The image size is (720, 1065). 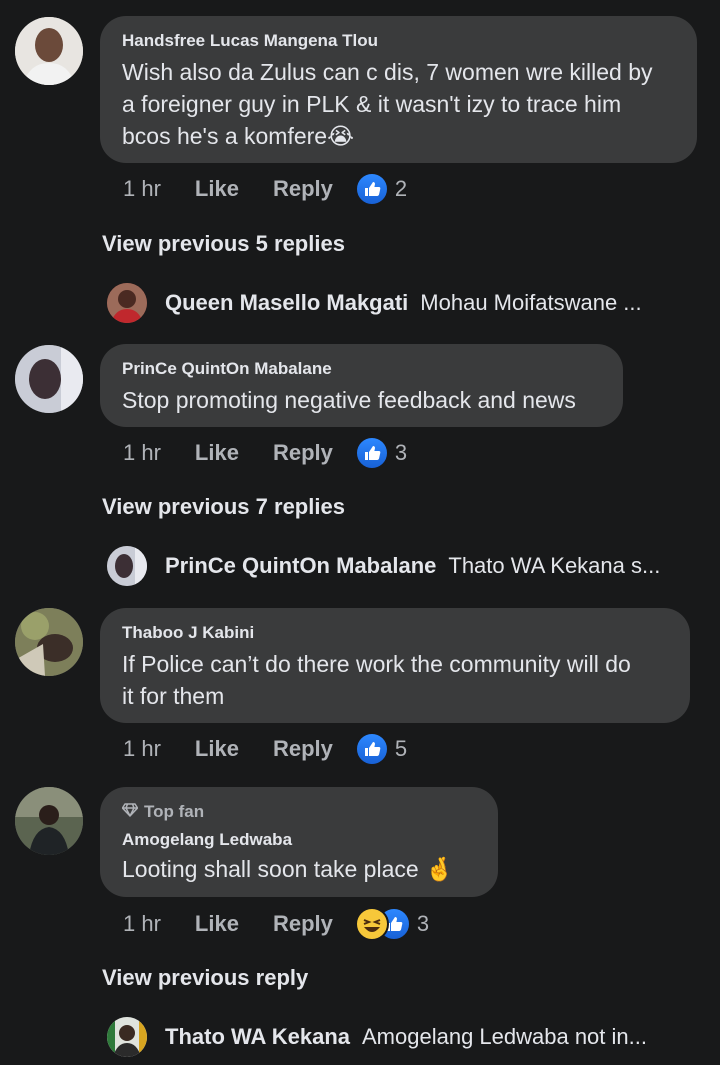 What do you see at coordinates (371, 924) in the screenshot?
I see `haha-emoji-icon` at bounding box center [371, 924].